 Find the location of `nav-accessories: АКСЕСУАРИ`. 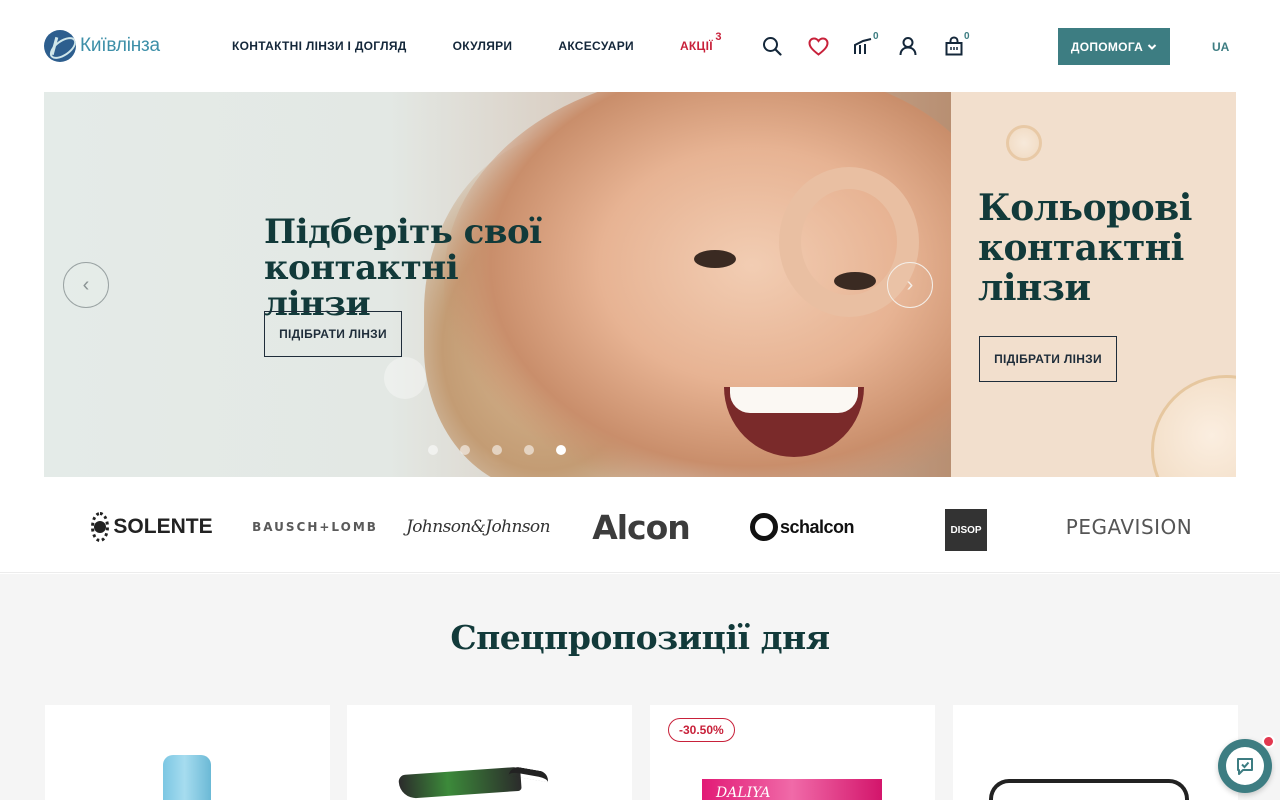

nav-accessories: АКСЕСУАРИ is located at coordinates (596, 46).